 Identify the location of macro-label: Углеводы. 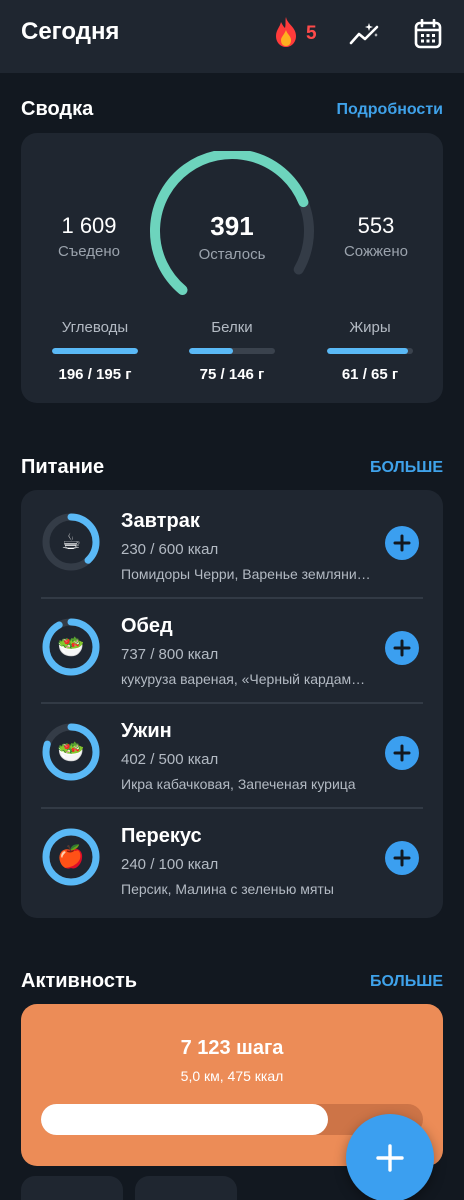
(95, 327).